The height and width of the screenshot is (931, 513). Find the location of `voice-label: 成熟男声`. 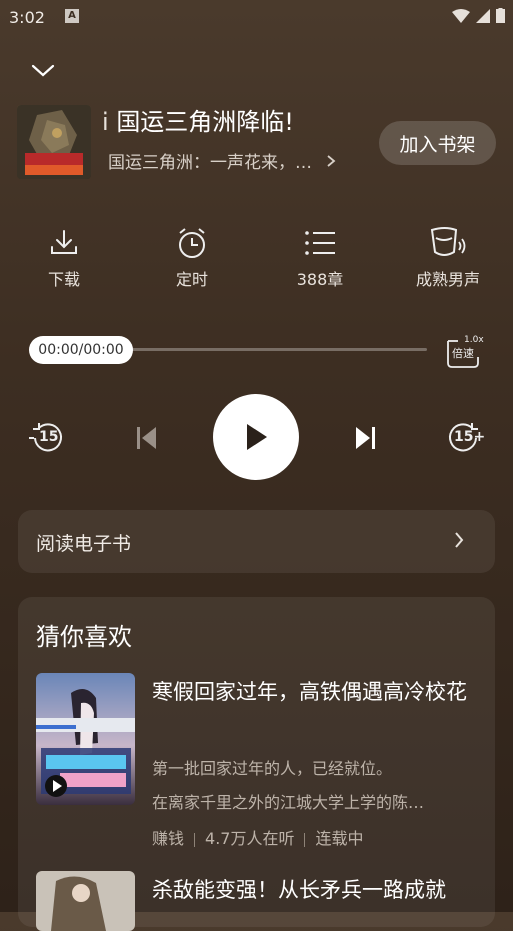

voice-label: 成熟男声 is located at coordinates (447, 279).